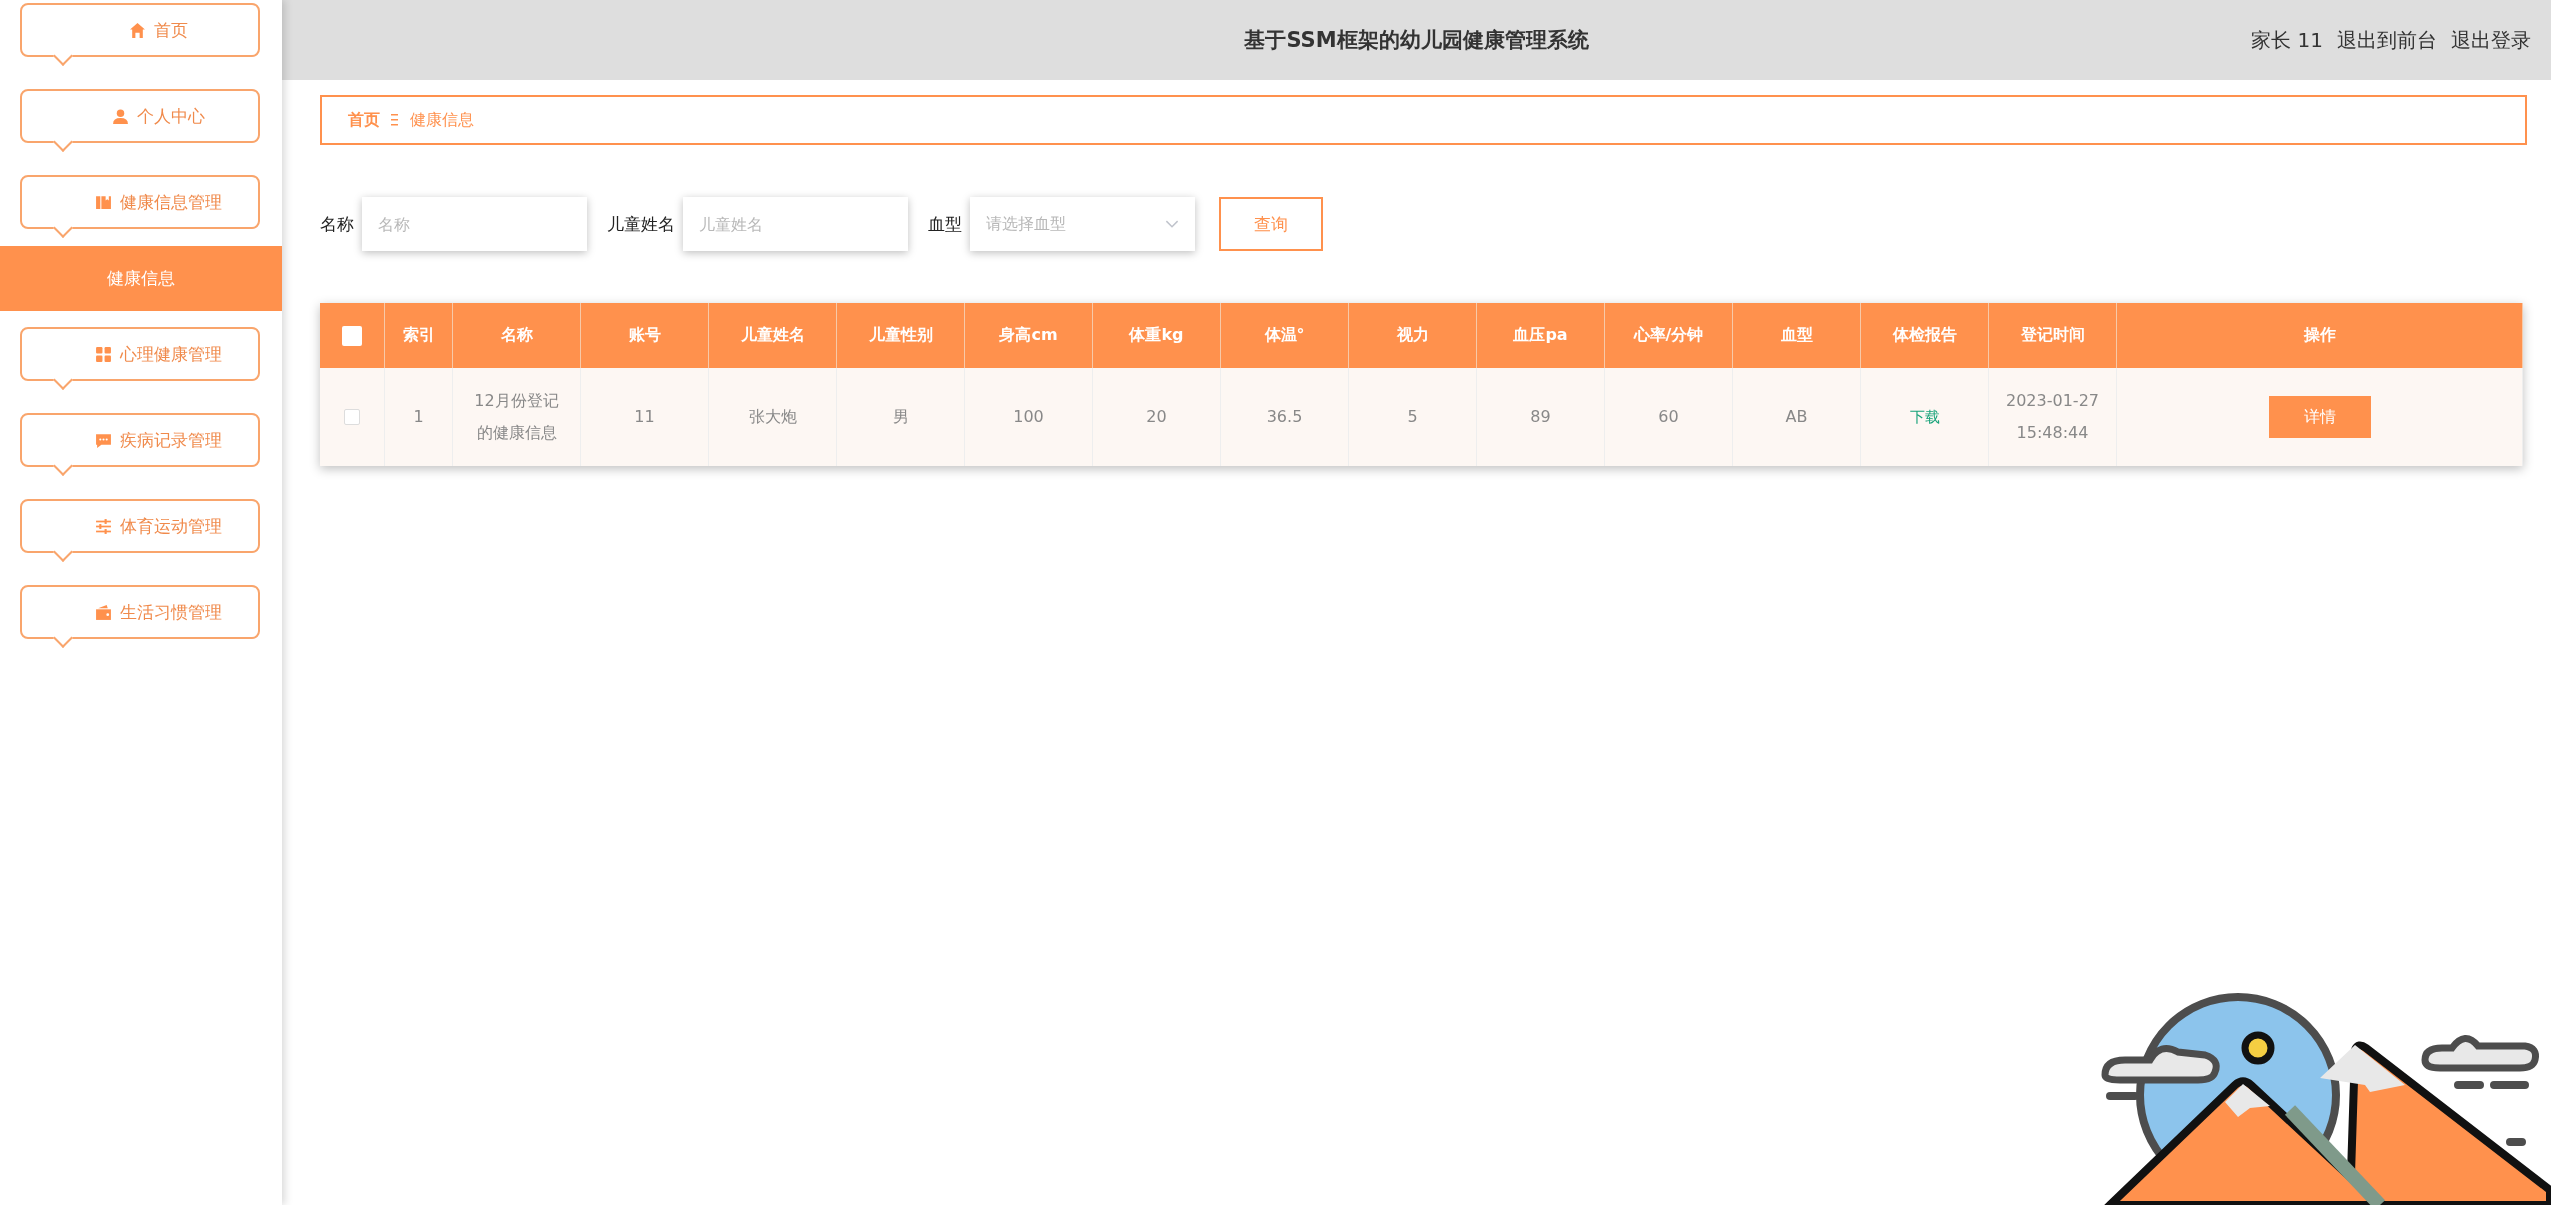 This screenshot has width=2551, height=1205. I want to click on table-cell-text: 60, so click(1668, 417).